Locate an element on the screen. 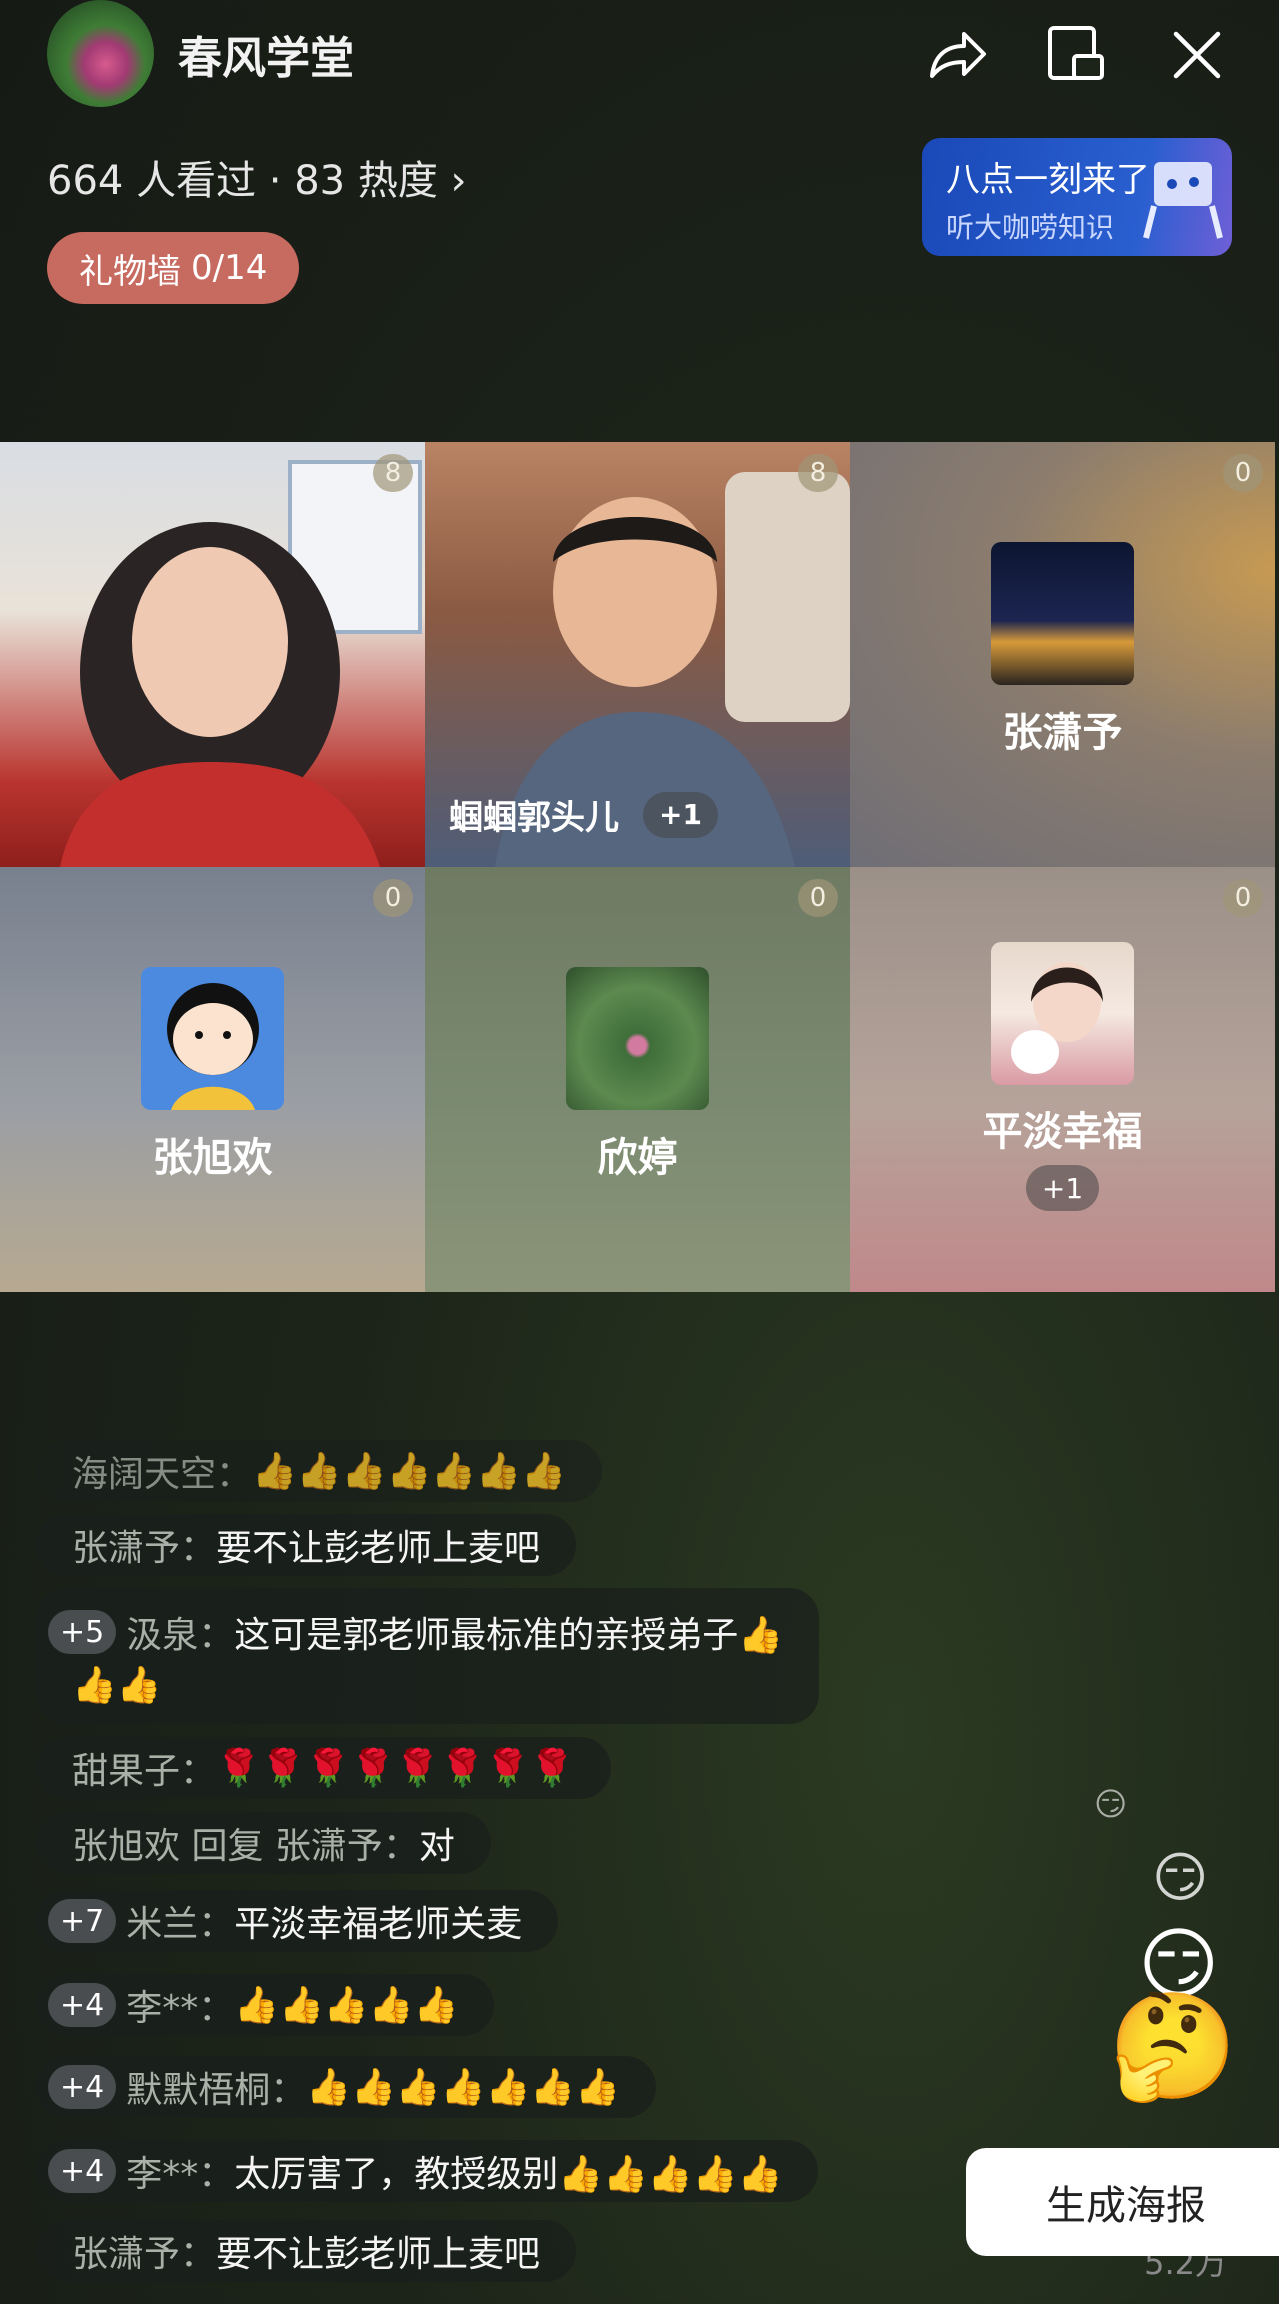  chat-message: +7 米兰： 平淡幸福老师关麦 is located at coordinates (297, 1921).